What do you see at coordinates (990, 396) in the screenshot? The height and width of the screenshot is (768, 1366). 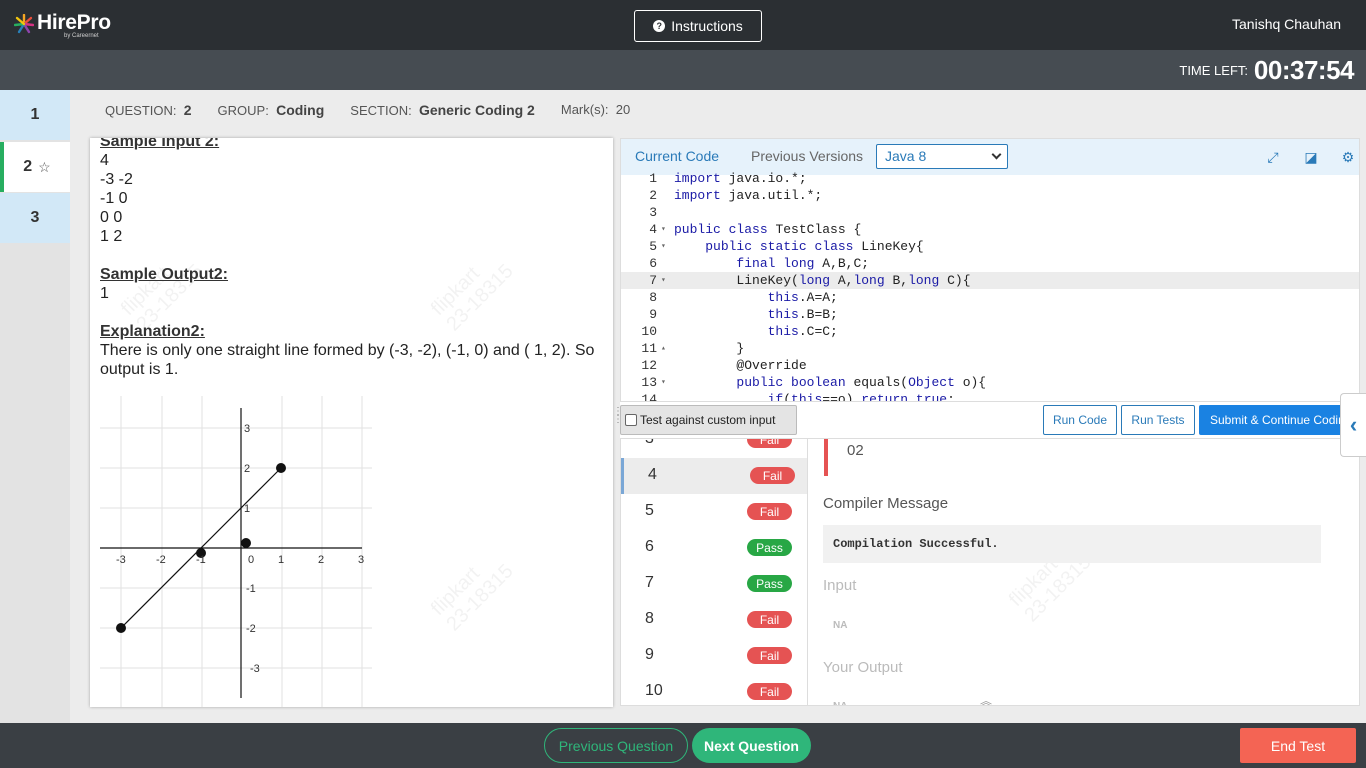 I see `code-line: 14 if(this==o) return true;` at bounding box center [990, 396].